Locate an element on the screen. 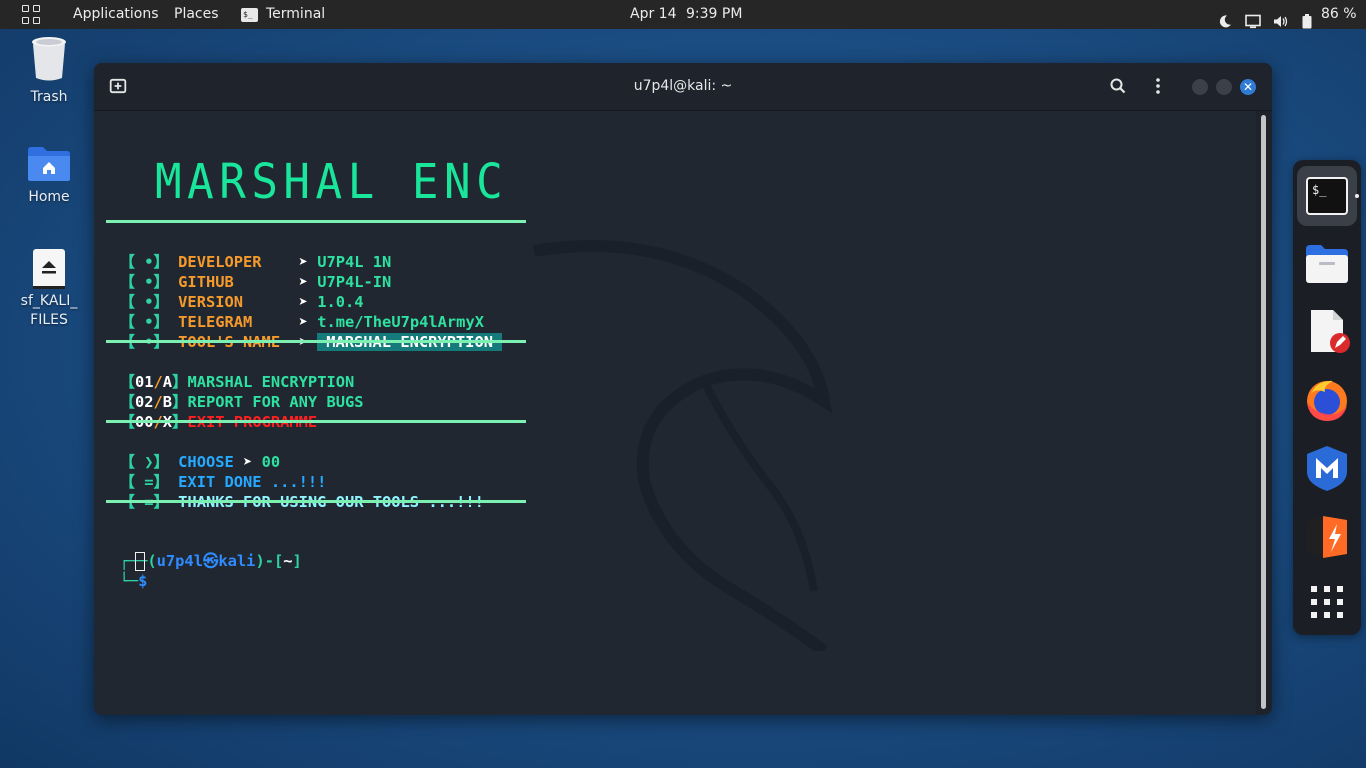 The image size is (1366, 768). info-row: 【 •】 TOOL'S NAME ➤ MARSHAL ENCRYPTION is located at coordinates (301, 332).